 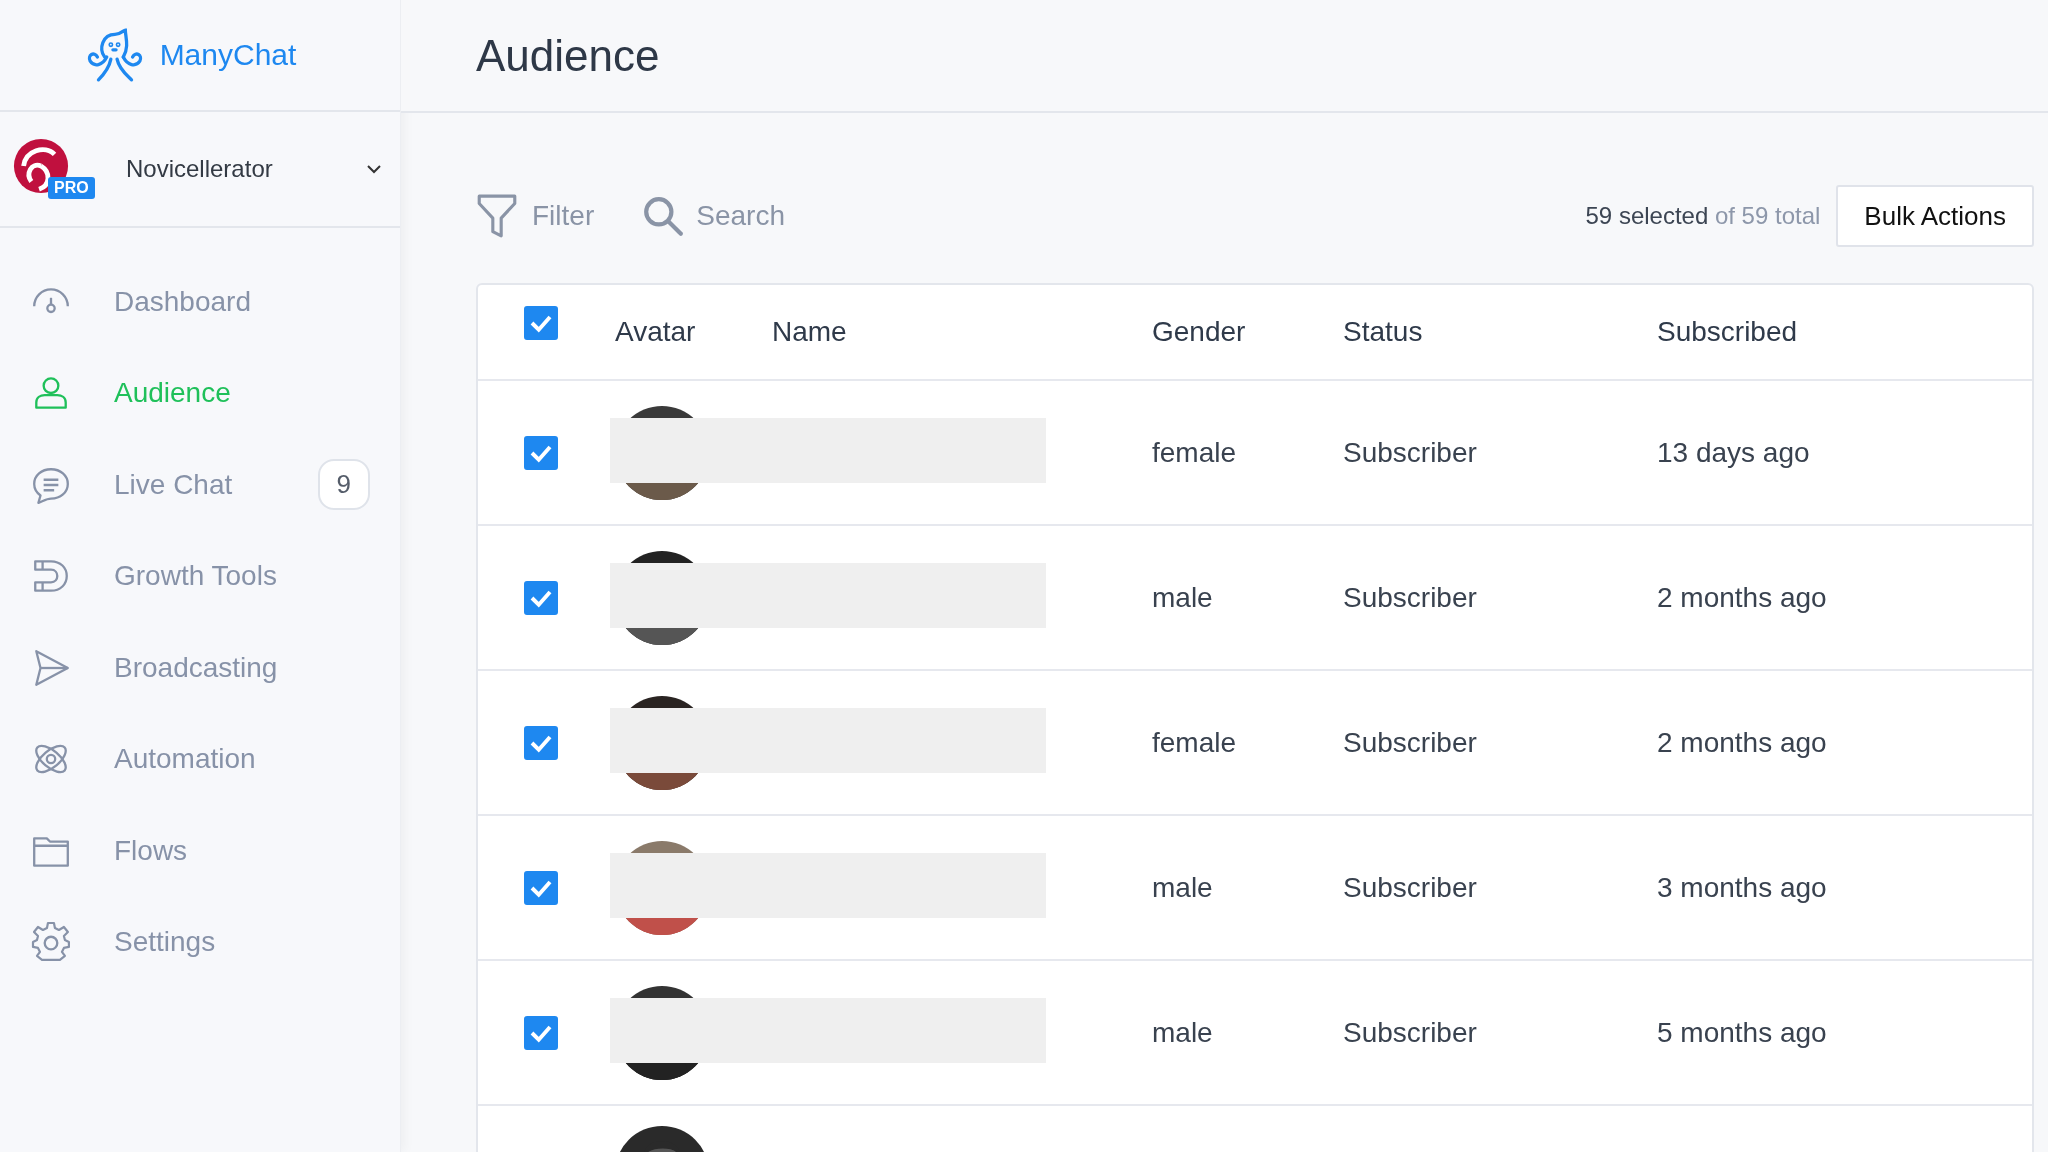 What do you see at coordinates (200, 576) in the screenshot?
I see `sidebar-item: Growth Tools` at bounding box center [200, 576].